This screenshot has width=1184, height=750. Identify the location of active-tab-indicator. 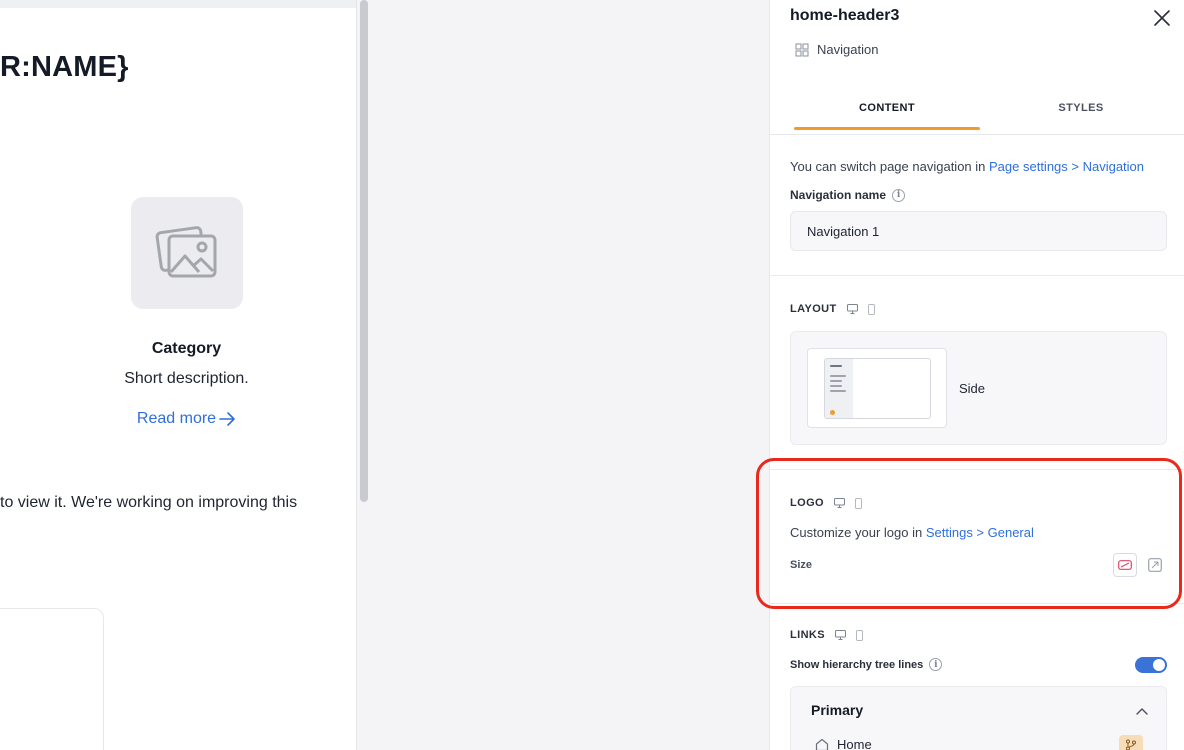
(887, 128).